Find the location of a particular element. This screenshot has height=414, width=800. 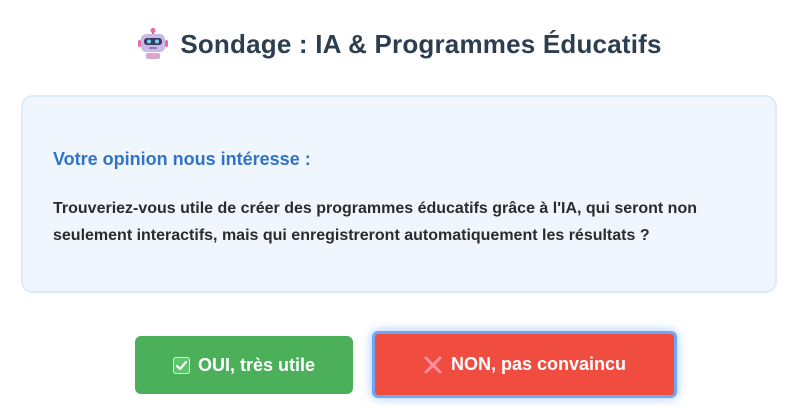

page-title: Sondage : IA & Programmes Éducatifs is located at coordinates (421, 43).